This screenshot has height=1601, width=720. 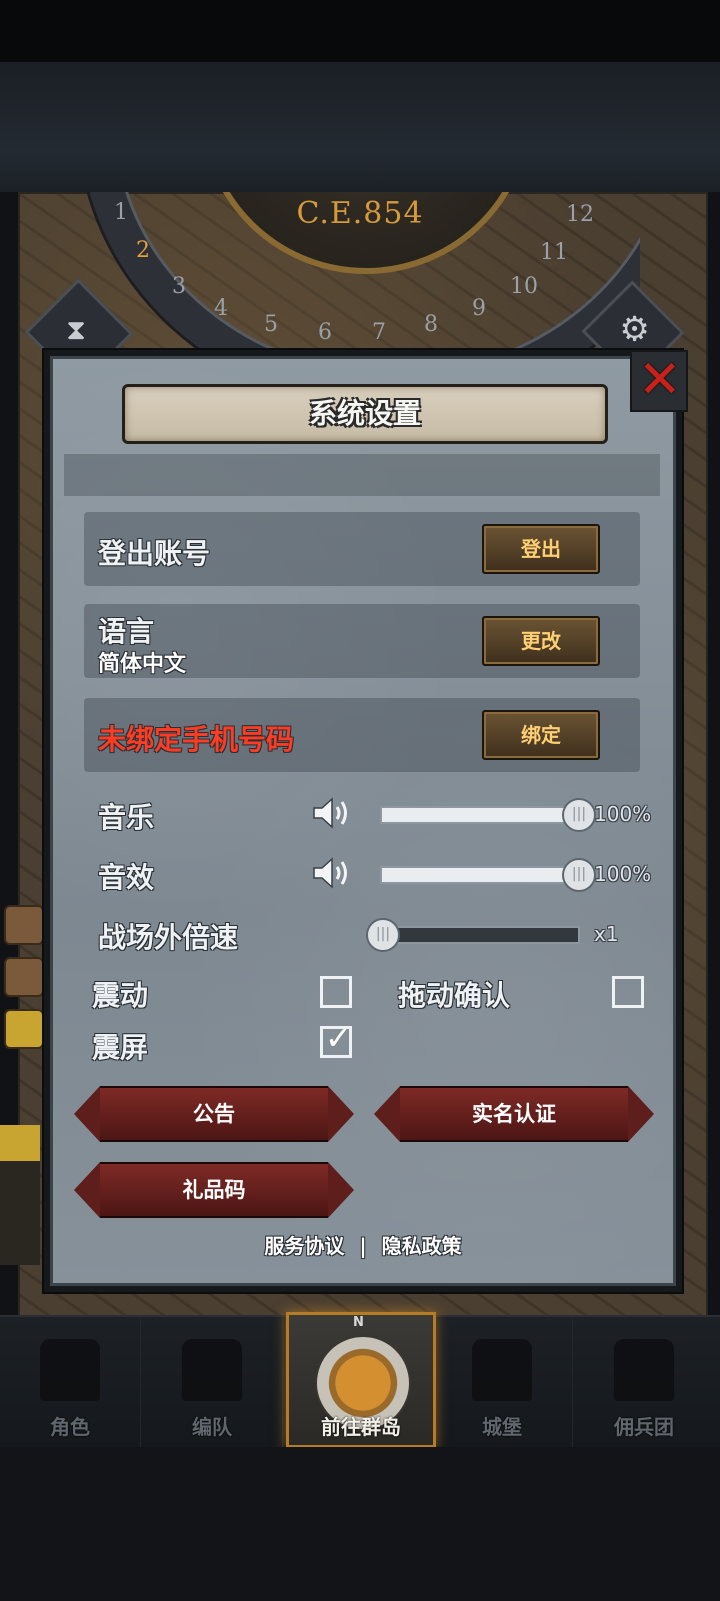 I want to click on screen-shake-label: 震屏, so click(x=120, y=1047).